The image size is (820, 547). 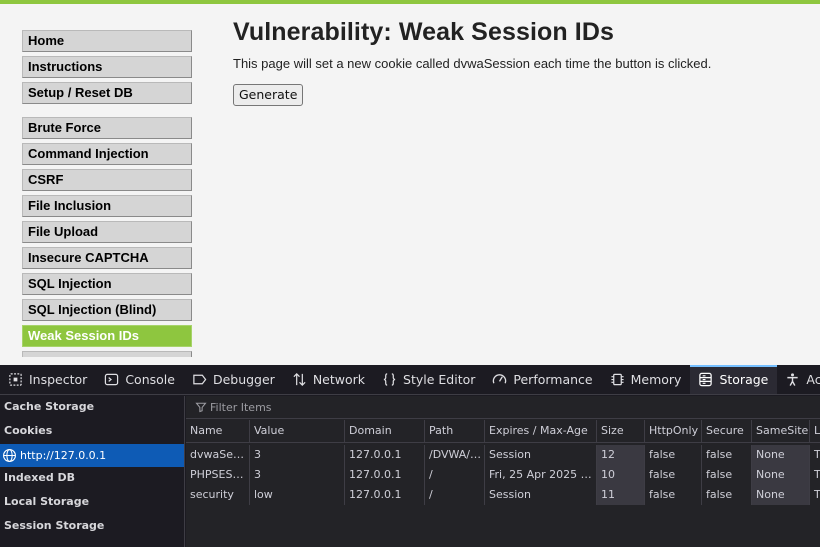 I want to click on tab-style-editor: Style Editor, so click(x=429, y=379).